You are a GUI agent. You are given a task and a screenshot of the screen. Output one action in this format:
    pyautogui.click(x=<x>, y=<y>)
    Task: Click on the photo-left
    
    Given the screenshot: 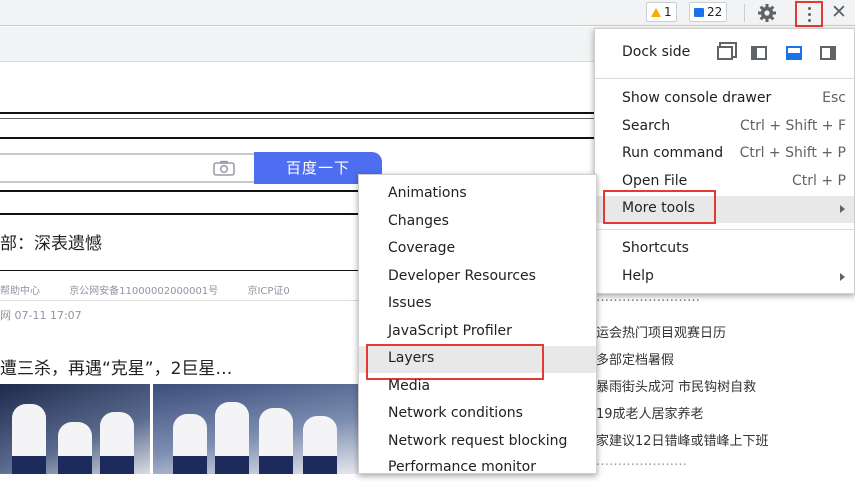 What is the action you would take?
    pyautogui.click(x=75, y=429)
    